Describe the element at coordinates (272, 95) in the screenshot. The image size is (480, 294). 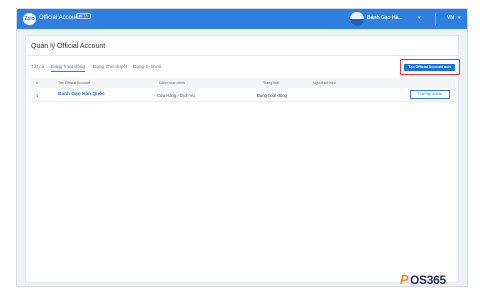
I see `row-status: Đang hoạt động` at that location.